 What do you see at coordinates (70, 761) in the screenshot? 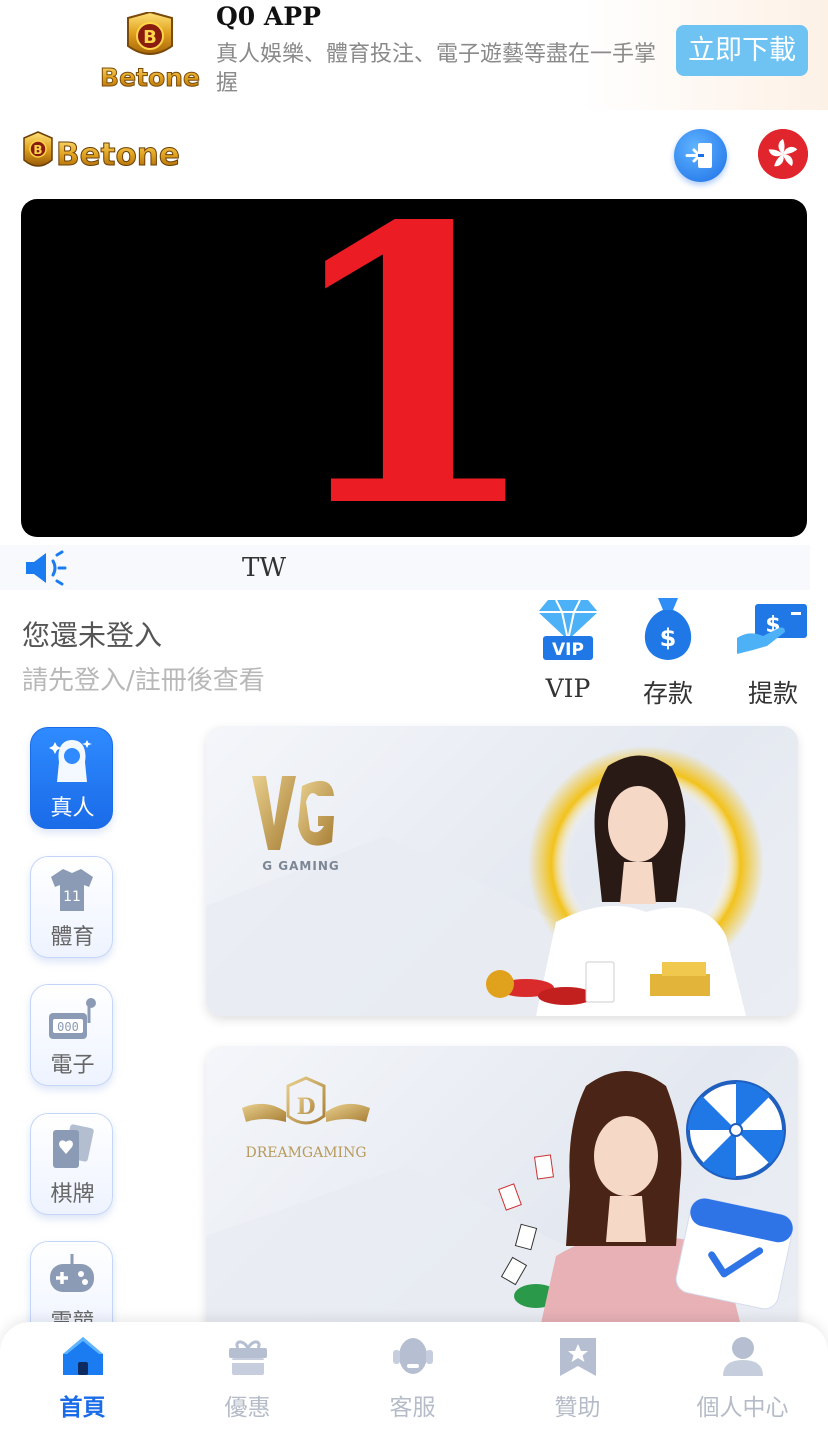
I see `live-casino-icon` at bounding box center [70, 761].